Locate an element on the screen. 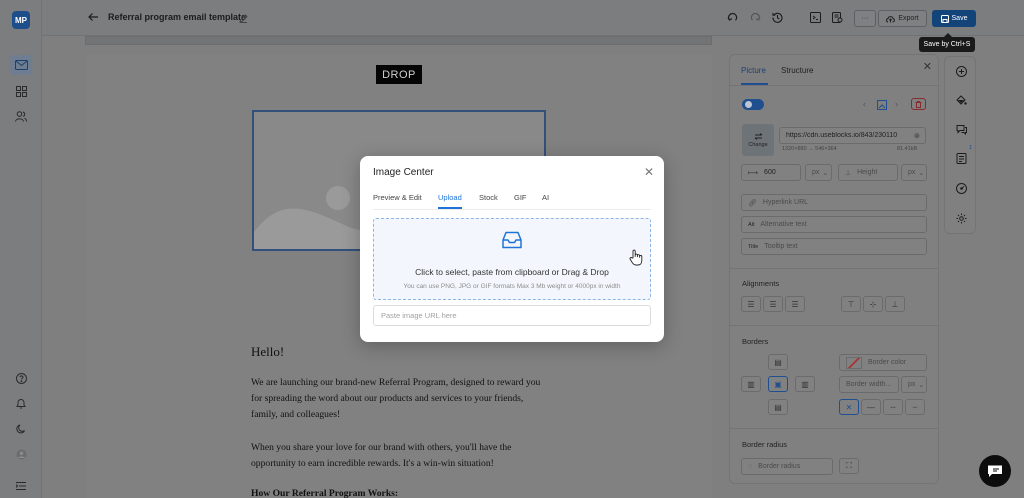 This screenshot has height=498, width=1024. image-url-value: https://cdn.useblocks.io/843/230110 is located at coordinates (842, 135).